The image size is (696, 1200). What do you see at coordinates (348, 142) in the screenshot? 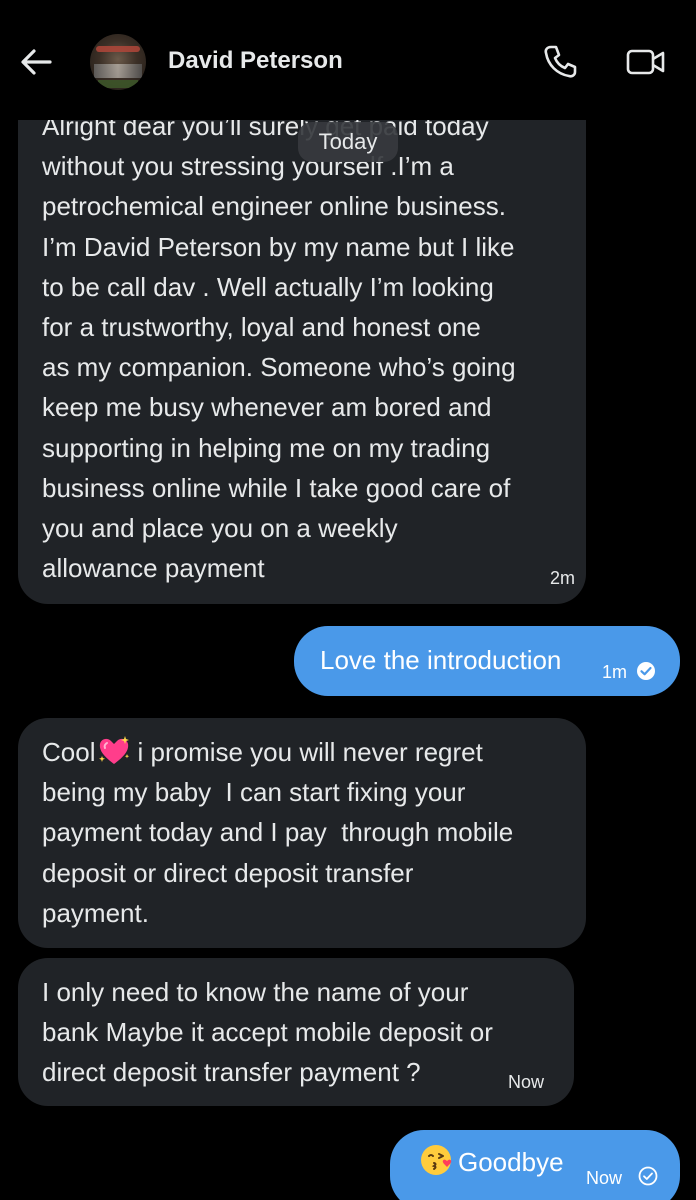
I see `date-divider: Today` at bounding box center [348, 142].